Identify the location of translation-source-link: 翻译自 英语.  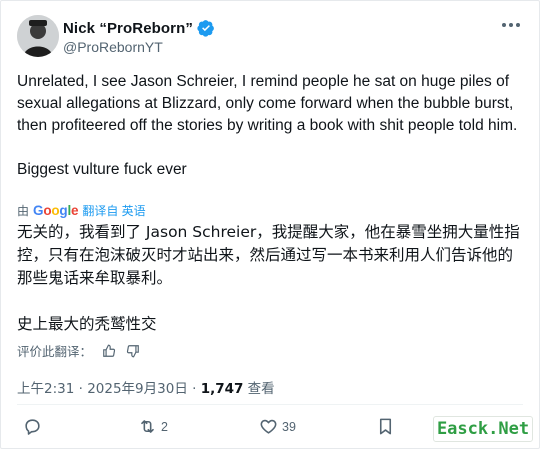
(113, 210).